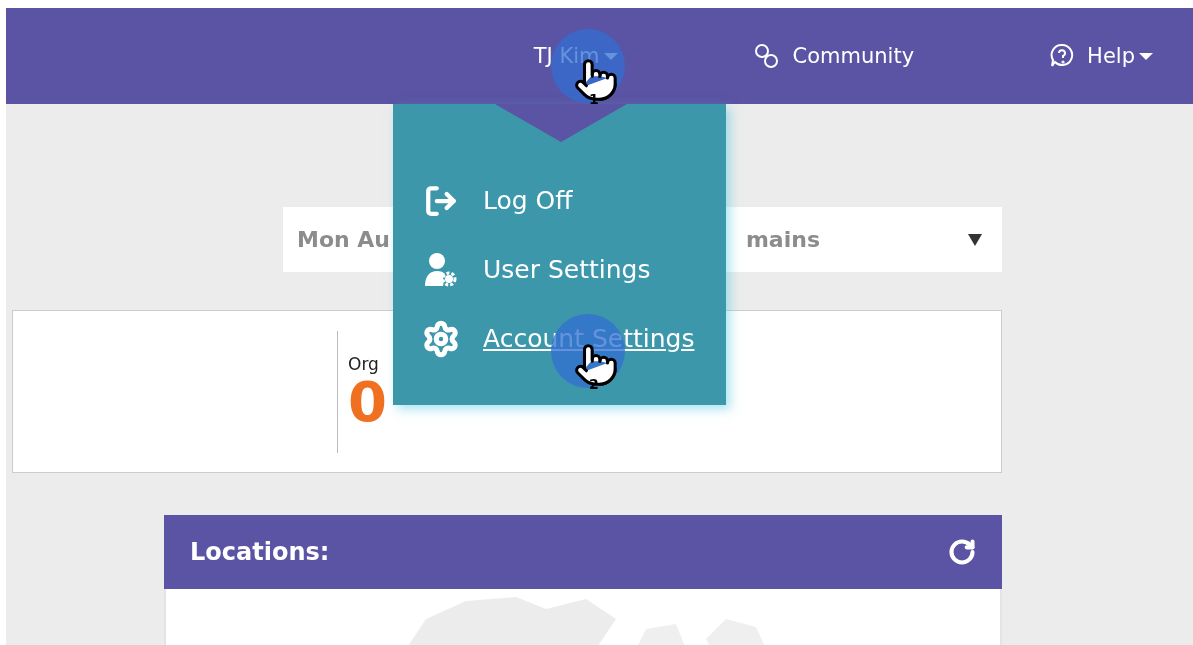 The image size is (1193, 645). I want to click on menu-item-label: User Settings, so click(567, 269).